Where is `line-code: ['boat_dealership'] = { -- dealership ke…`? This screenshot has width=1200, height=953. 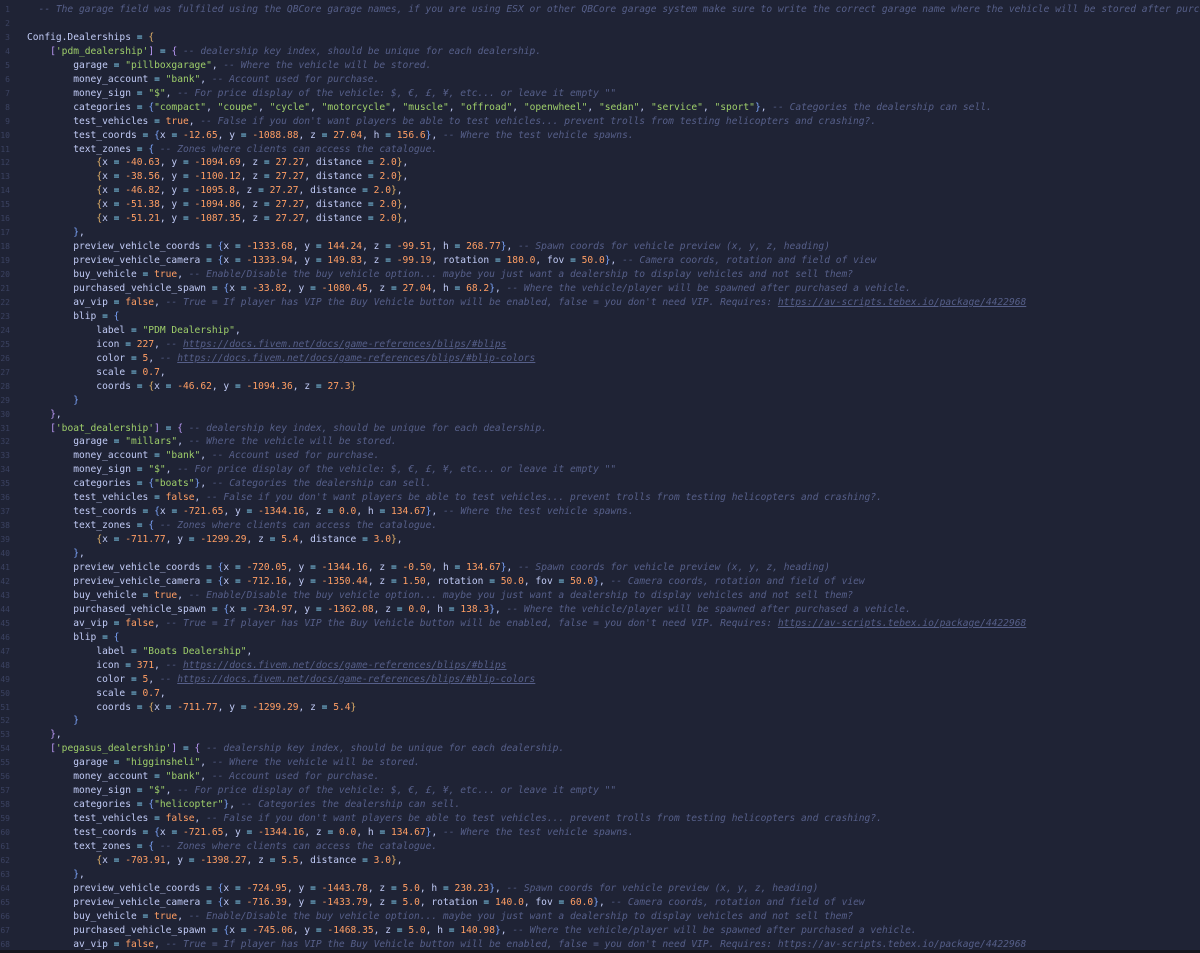
line-code: ['boat_dealership'] = { -- dealership ke… is located at coordinates (287, 429).